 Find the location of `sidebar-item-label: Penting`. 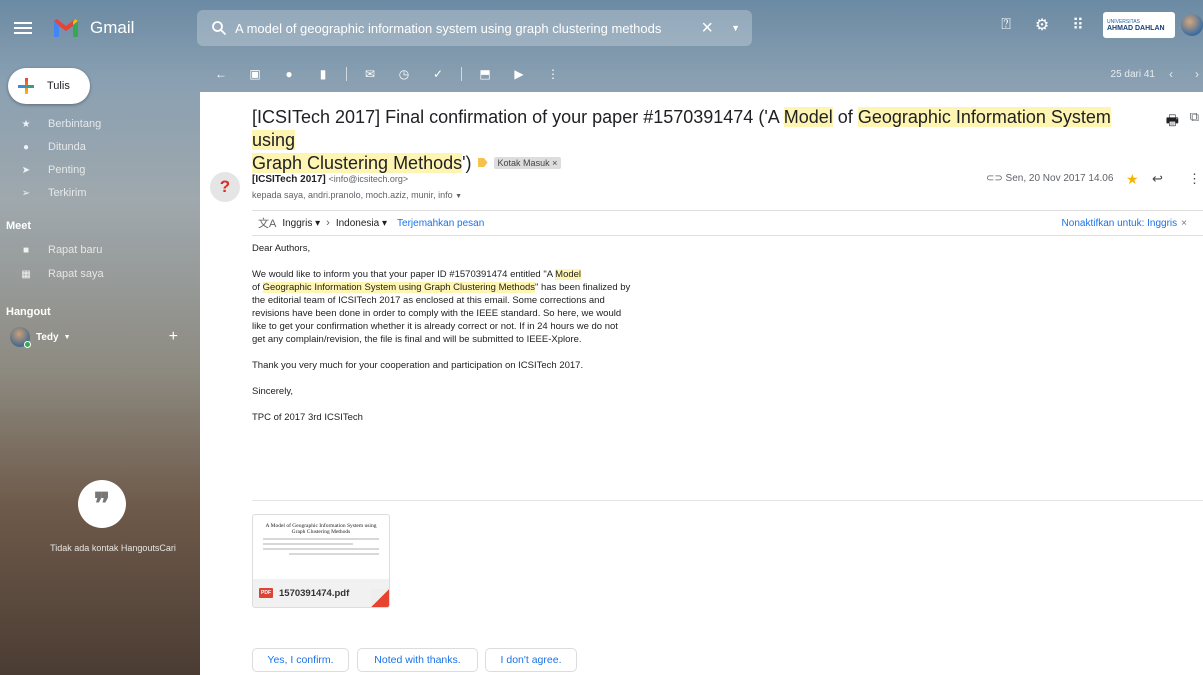

sidebar-item-label: Penting is located at coordinates (67, 170).